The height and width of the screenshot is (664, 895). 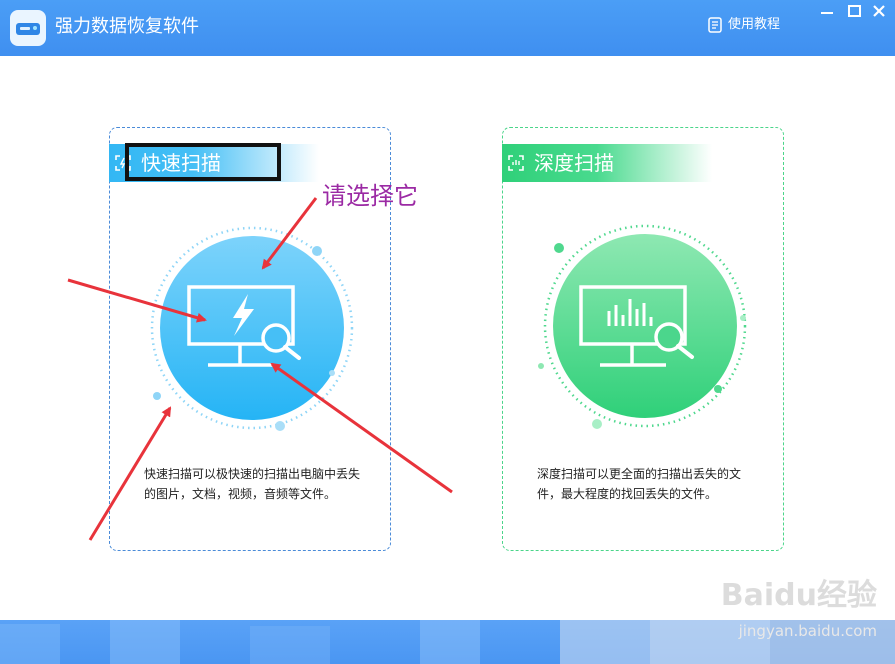 I want to click on watermark-url: jingyan.baidu.com, so click(x=807, y=631).